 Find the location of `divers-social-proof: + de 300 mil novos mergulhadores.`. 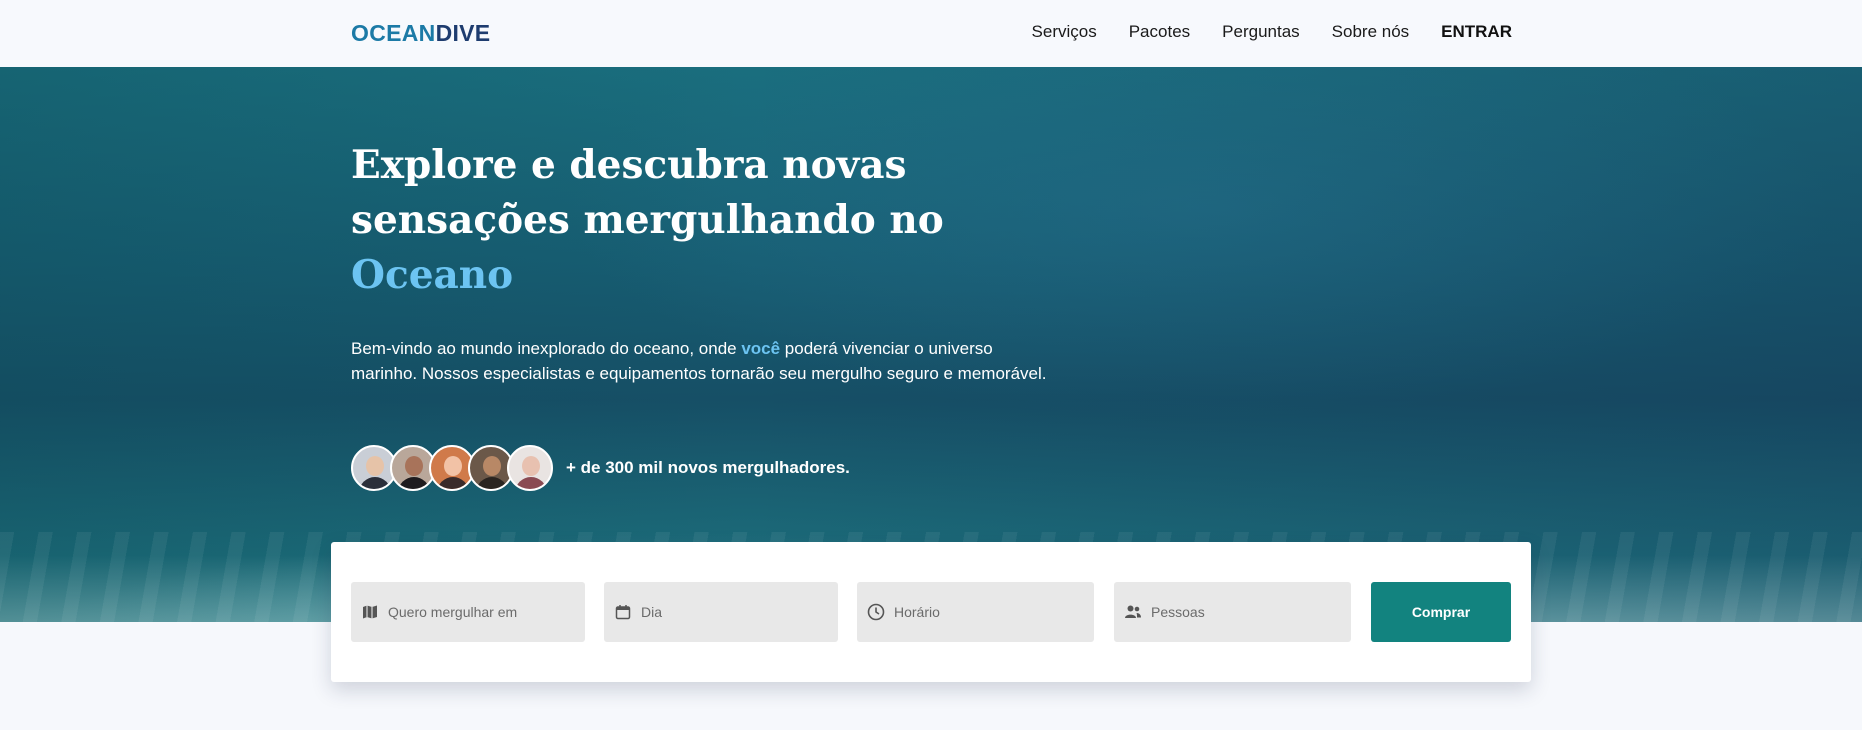

divers-social-proof: + de 300 mil novos mergulhadores. is located at coordinates (600, 468).